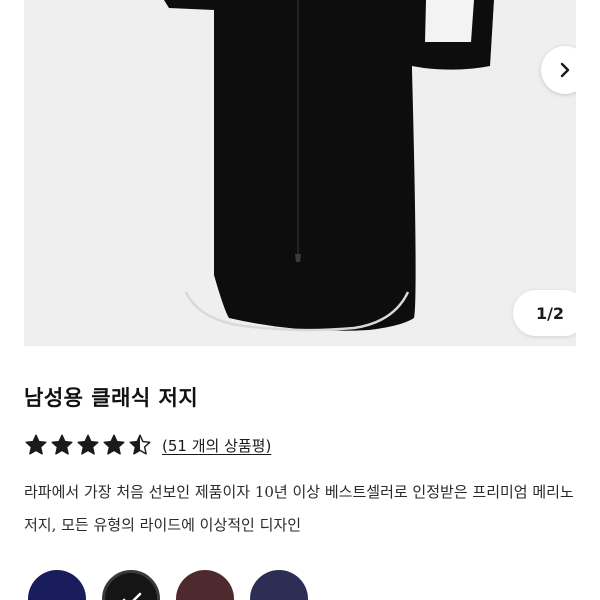 The image size is (600, 600). I want to click on product-rating: (51 개의 상품평), so click(147, 445).